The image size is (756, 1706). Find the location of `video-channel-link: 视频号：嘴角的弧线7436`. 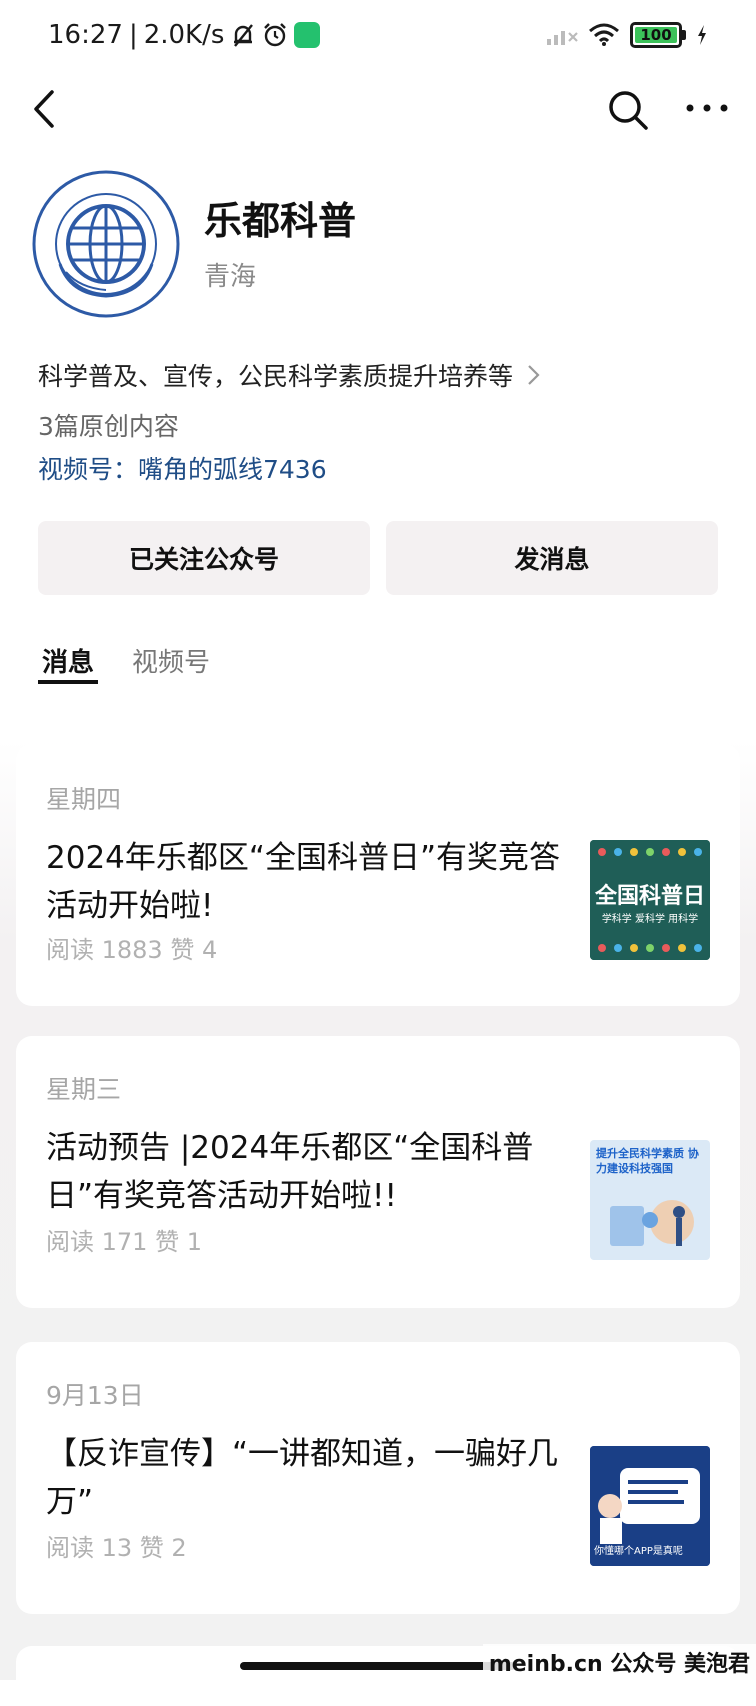

video-channel-link: 视频号：嘴角的弧线7436 is located at coordinates (182, 468).